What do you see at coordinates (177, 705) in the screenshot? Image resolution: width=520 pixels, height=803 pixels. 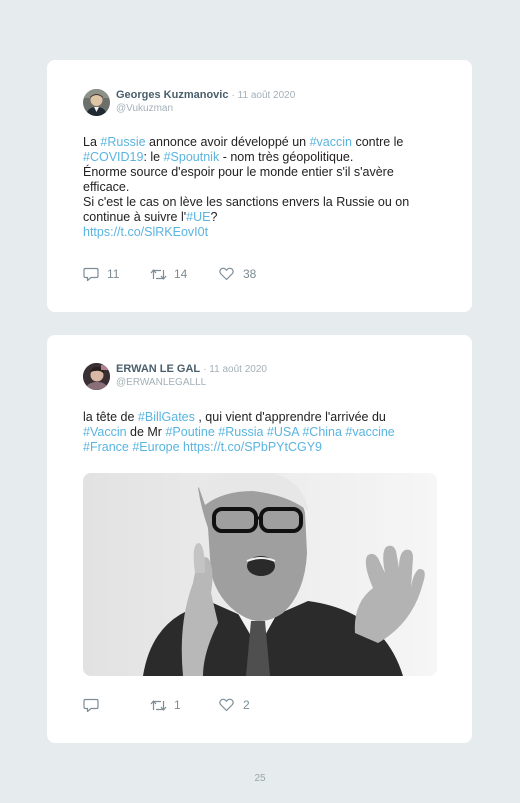 I see `retweet-count: 1` at bounding box center [177, 705].